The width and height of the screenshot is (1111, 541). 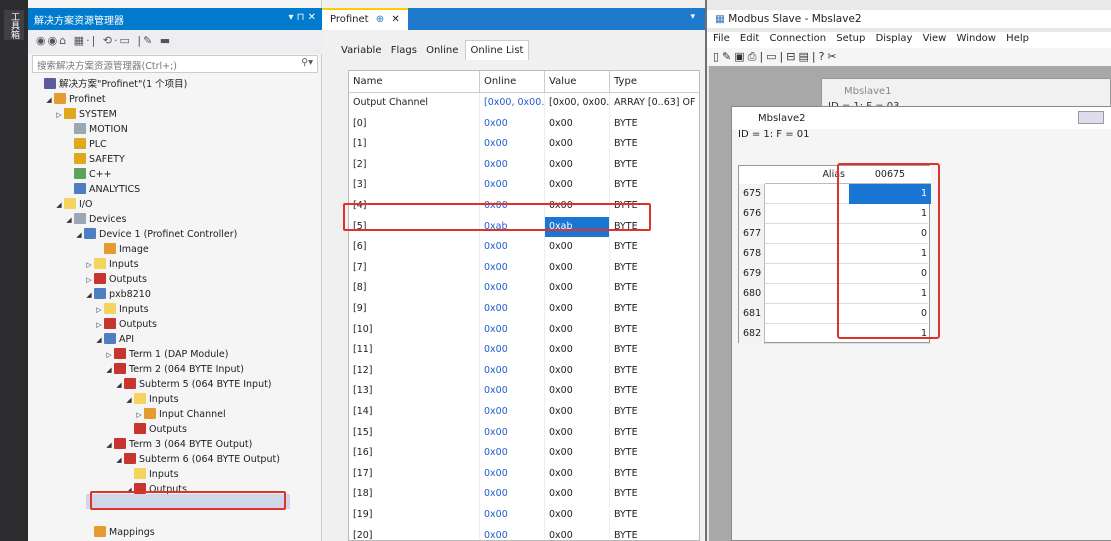 I want to click on tree-item: ◢ Inputs, so click(x=151, y=399).